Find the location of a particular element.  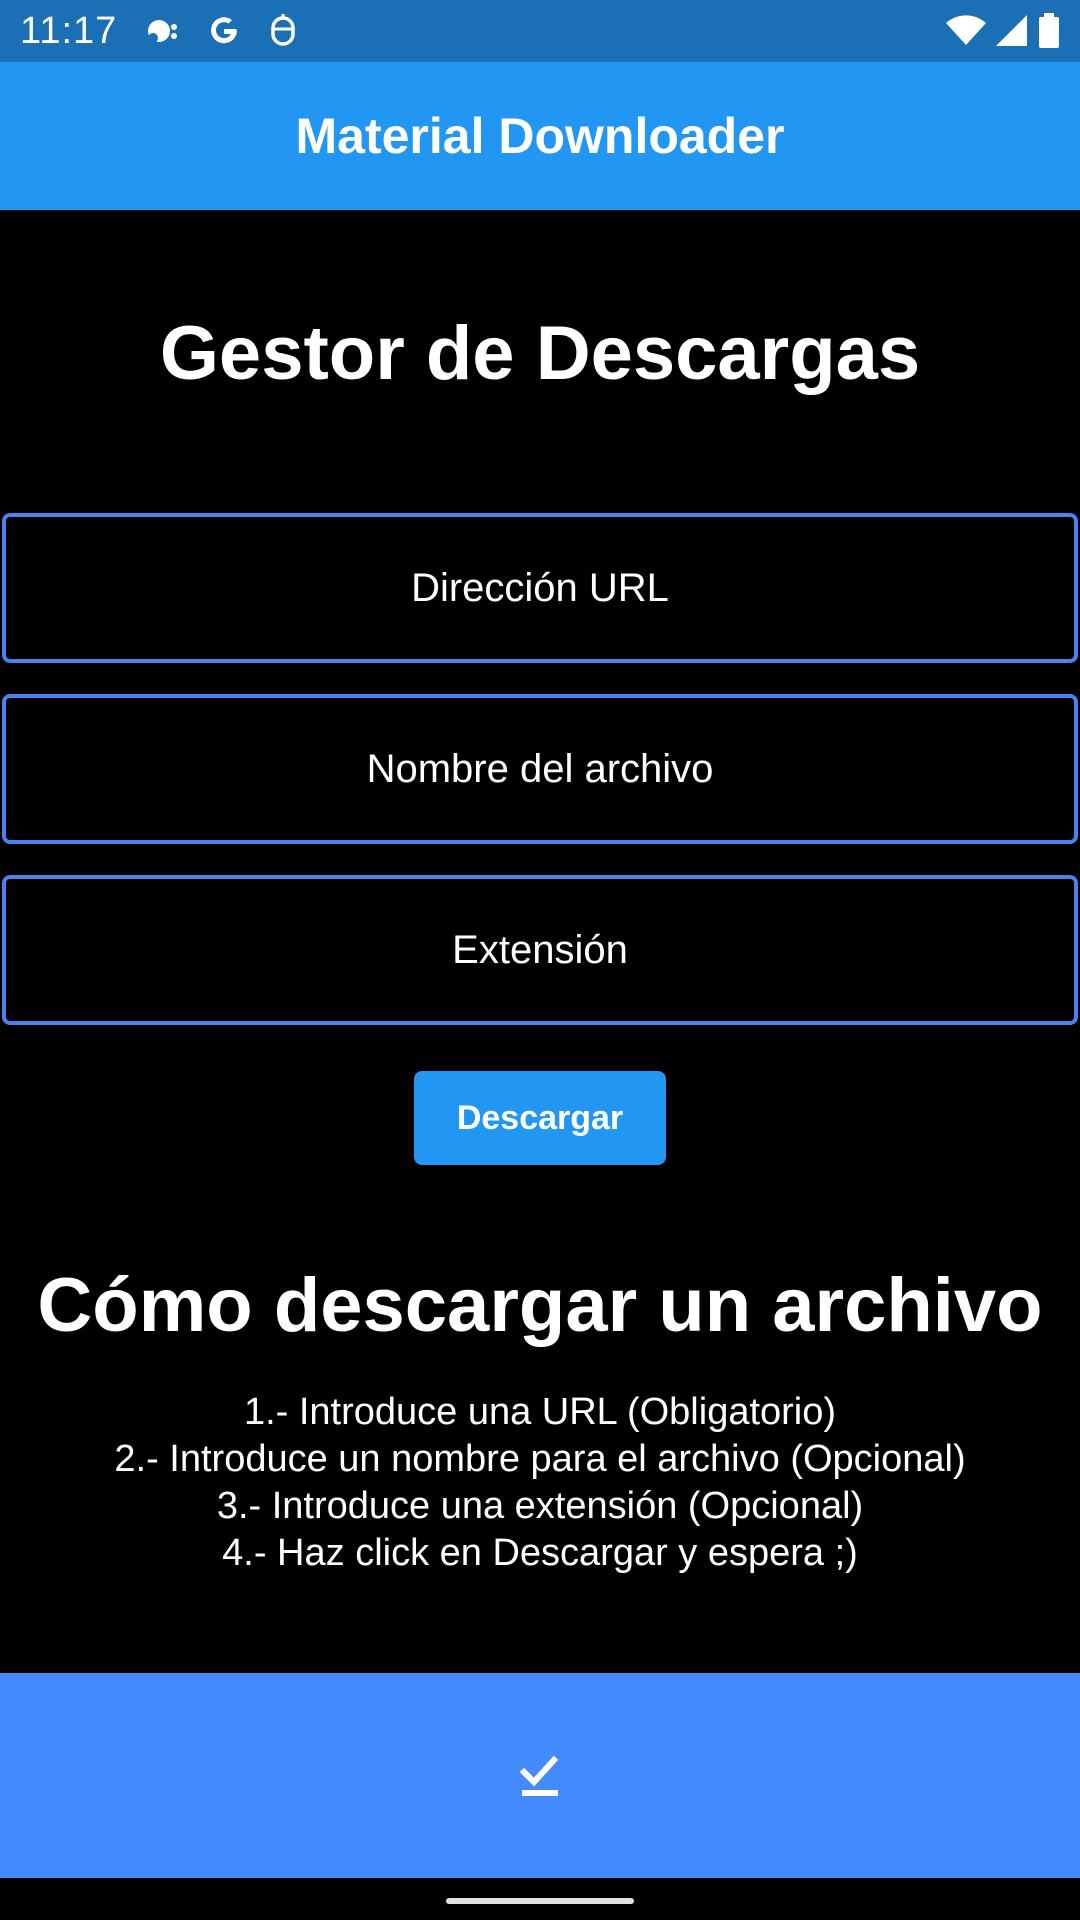

extension-field-container is located at coordinates (540, 950).